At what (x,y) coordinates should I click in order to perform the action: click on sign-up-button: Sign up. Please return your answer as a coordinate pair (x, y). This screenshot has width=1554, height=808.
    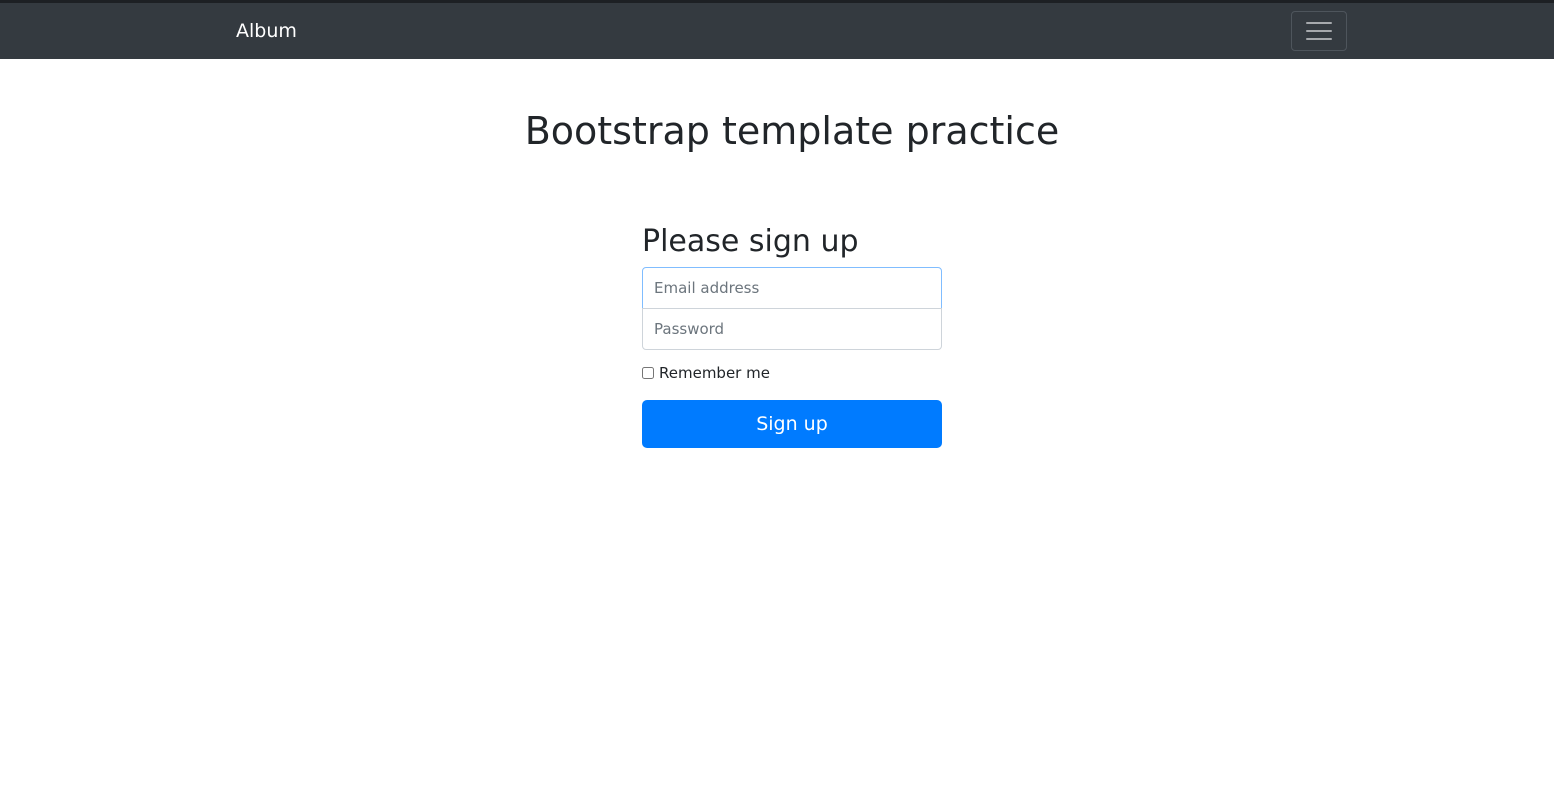
    Looking at the image, I should click on (792, 424).